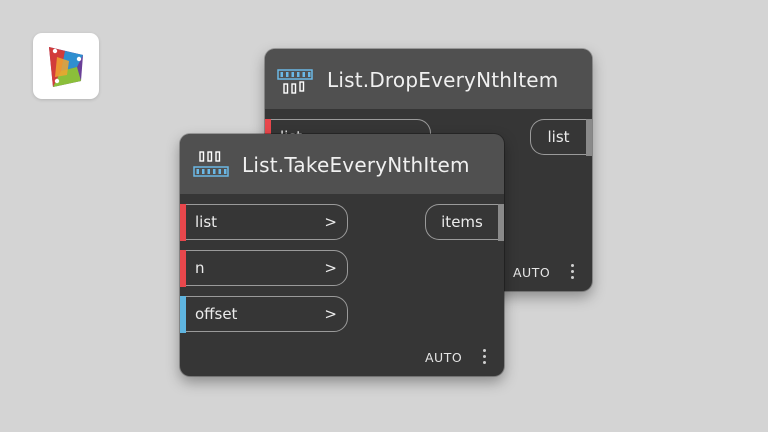 Image resolution: width=768 pixels, height=432 pixels. What do you see at coordinates (200, 268) in the screenshot?
I see `port-label: n` at bounding box center [200, 268].